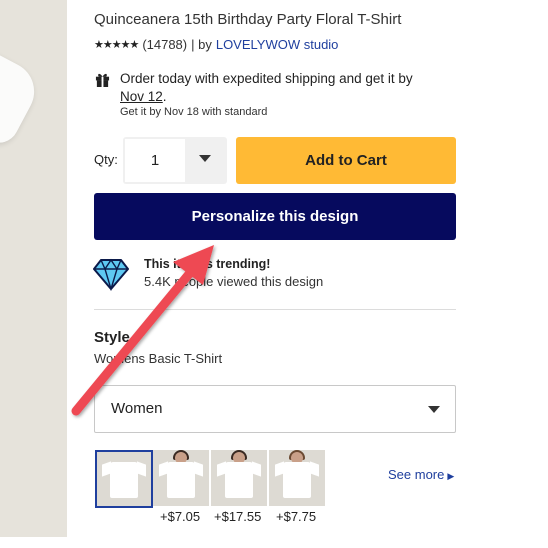 The height and width of the screenshot is (548, 548). I want to click on diamond-icon, so click(111, 274).